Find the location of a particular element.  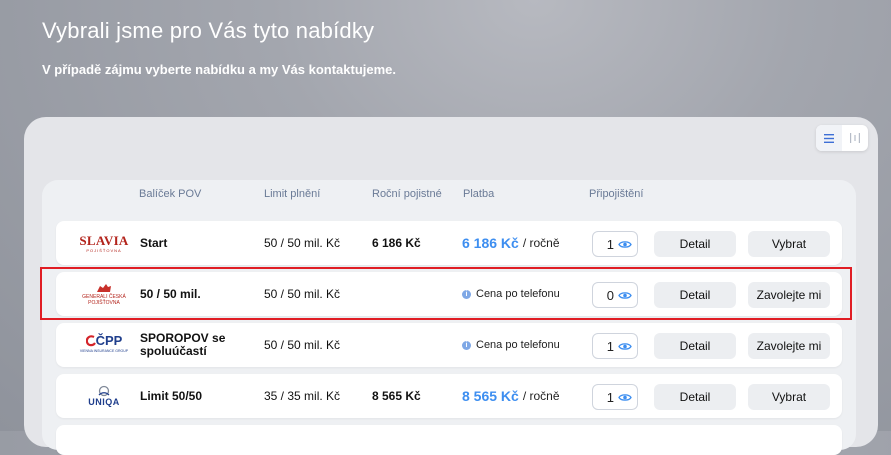

column-header-package: Balíček POV is located at coordinates (170, 194).